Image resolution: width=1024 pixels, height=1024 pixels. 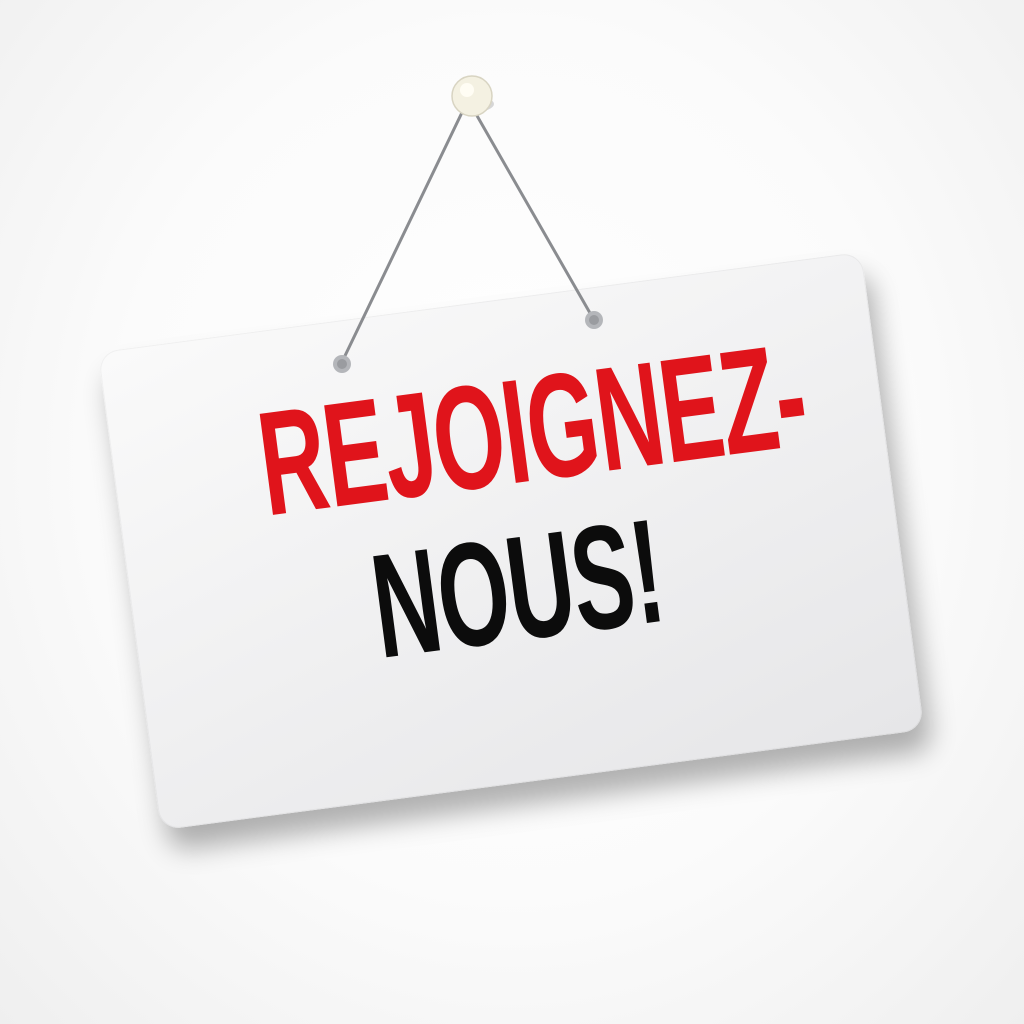 What do you see at coordinates (472, 96) in the screenshot?
I see `push-pin-icon` at bounding box center [472, 96].